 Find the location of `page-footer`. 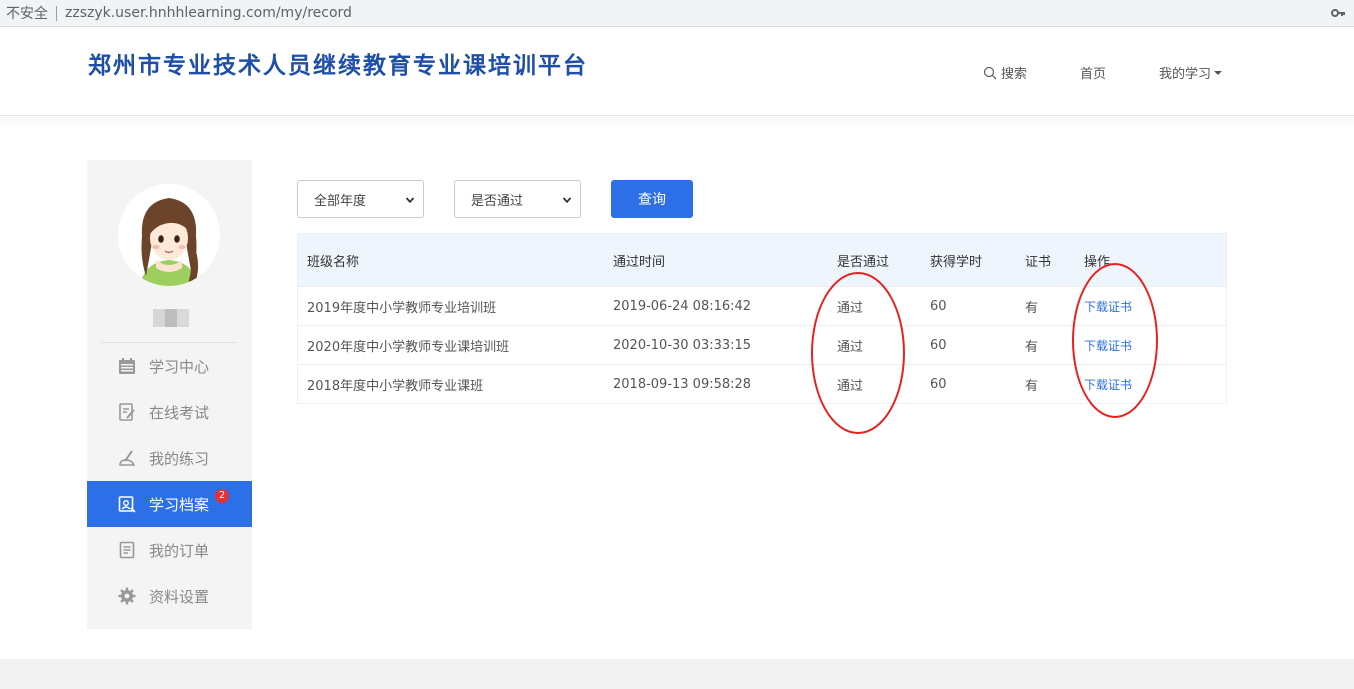

page-footer is located at coordinates (677, 674).